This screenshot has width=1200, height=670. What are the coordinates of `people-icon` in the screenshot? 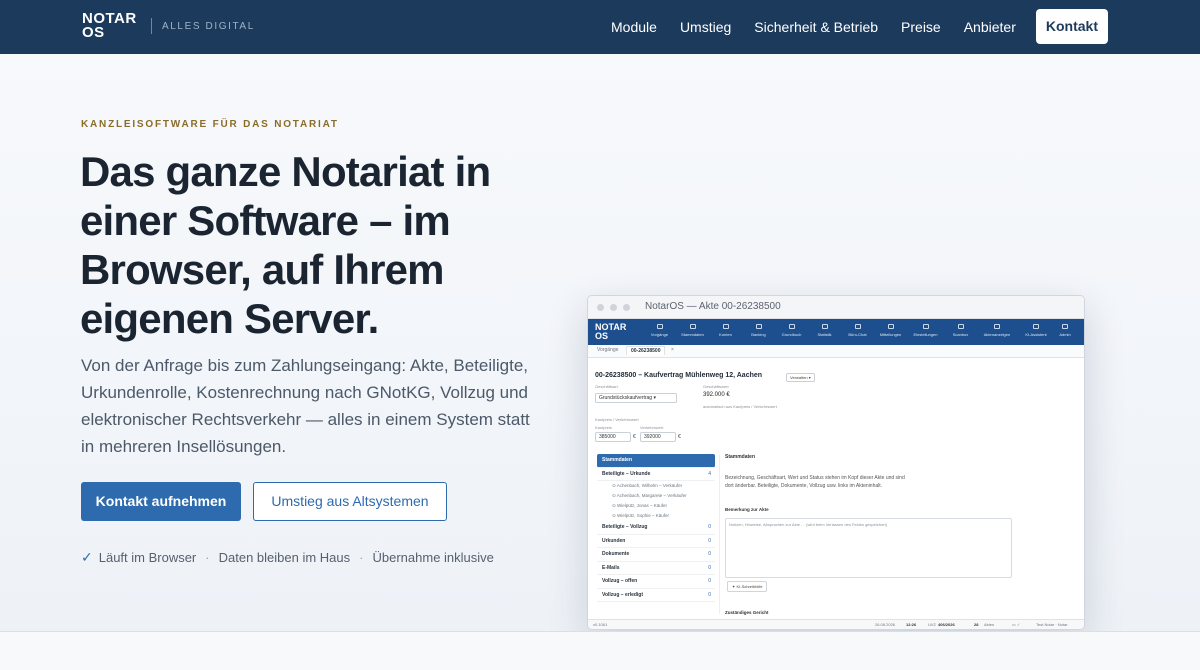 It's located at (692, 326).